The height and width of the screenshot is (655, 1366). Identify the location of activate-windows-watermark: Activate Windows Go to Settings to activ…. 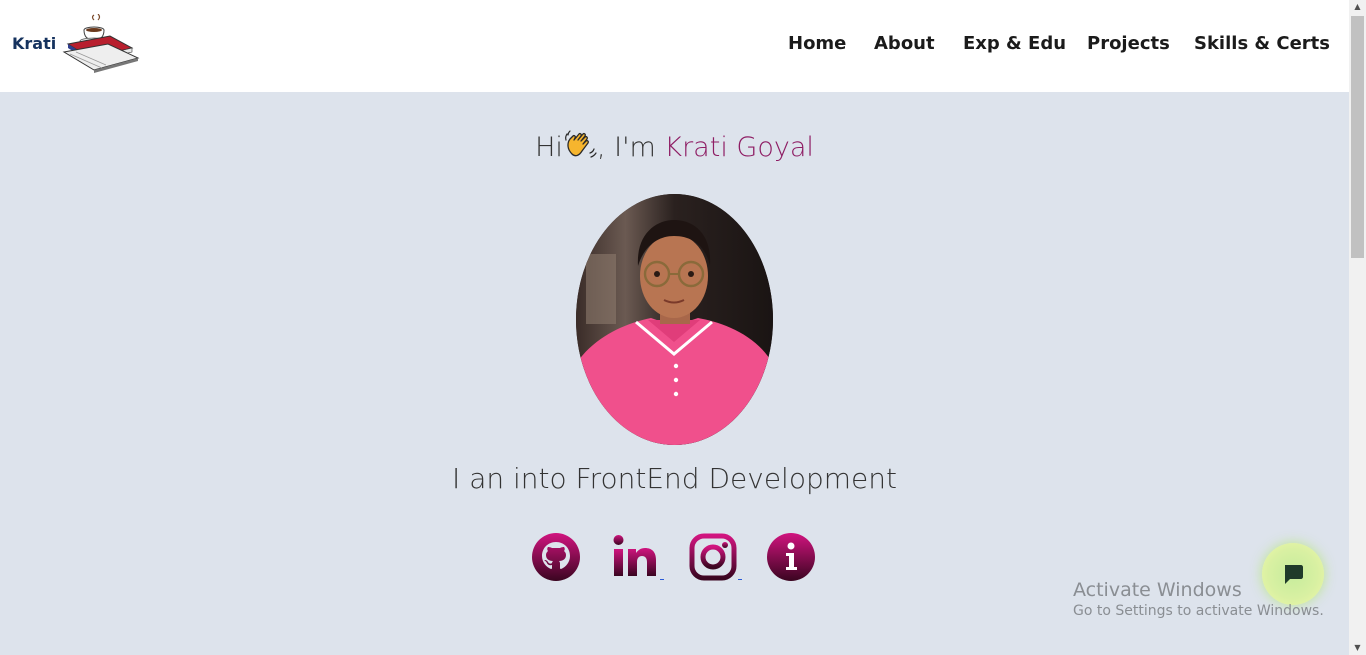
(1198, 599).